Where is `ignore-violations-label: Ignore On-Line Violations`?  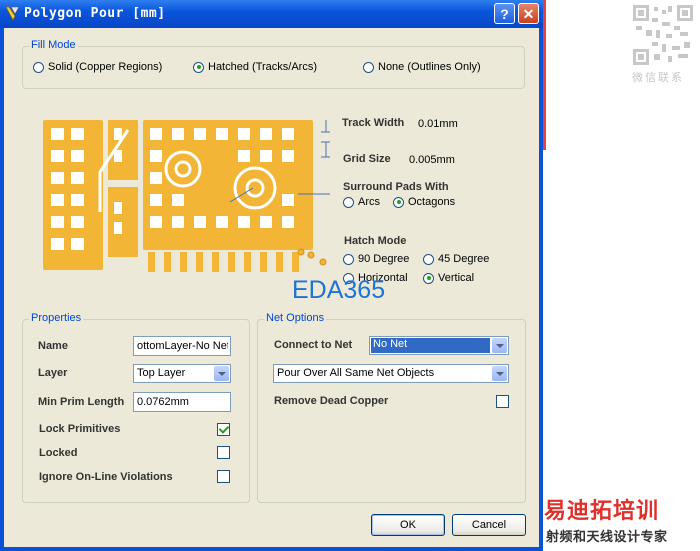 ignore-violations-label: Ignore On-Line Violations is located at coordinates (106, 477).